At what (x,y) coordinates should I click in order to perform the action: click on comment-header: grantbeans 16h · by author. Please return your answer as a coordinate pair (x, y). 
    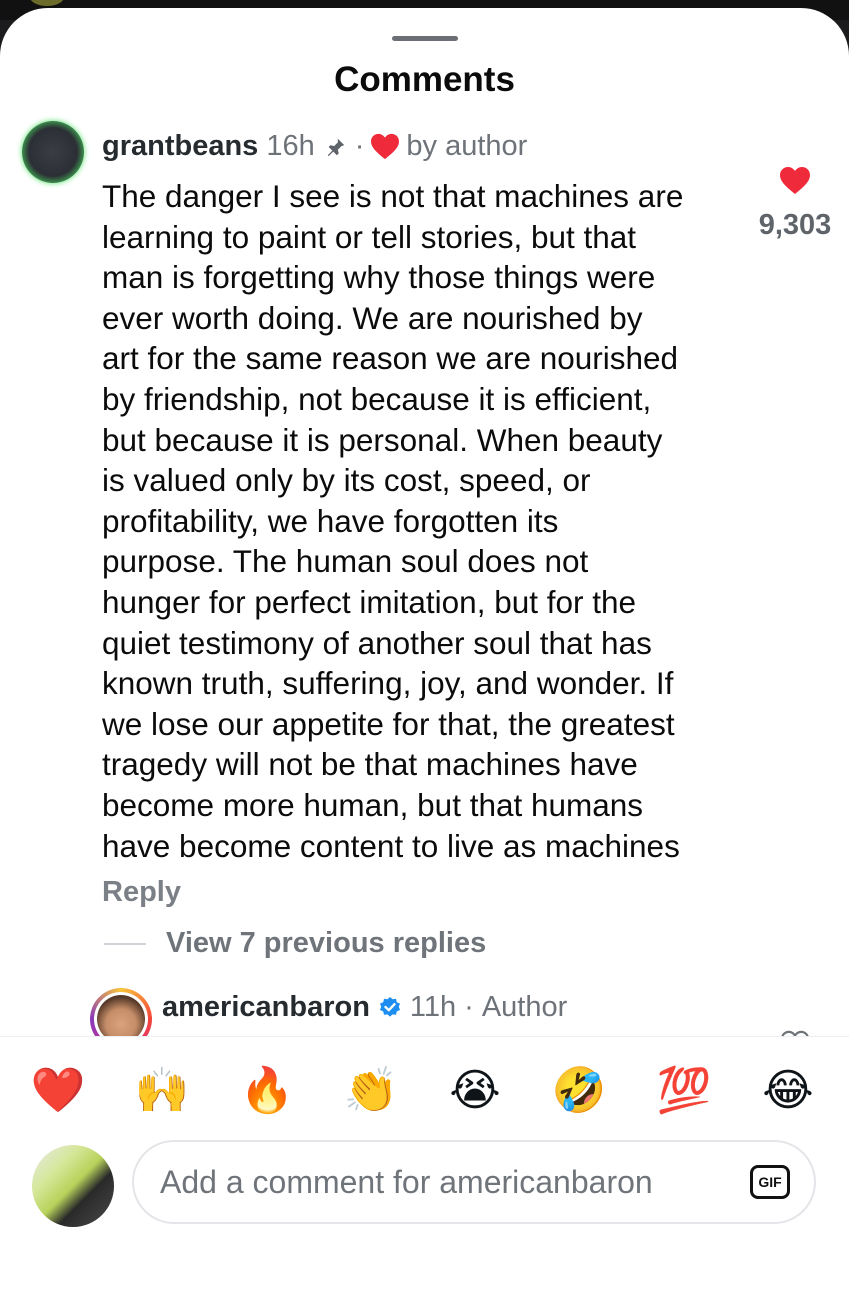
    Looking at the image, I should click on (314, 146).